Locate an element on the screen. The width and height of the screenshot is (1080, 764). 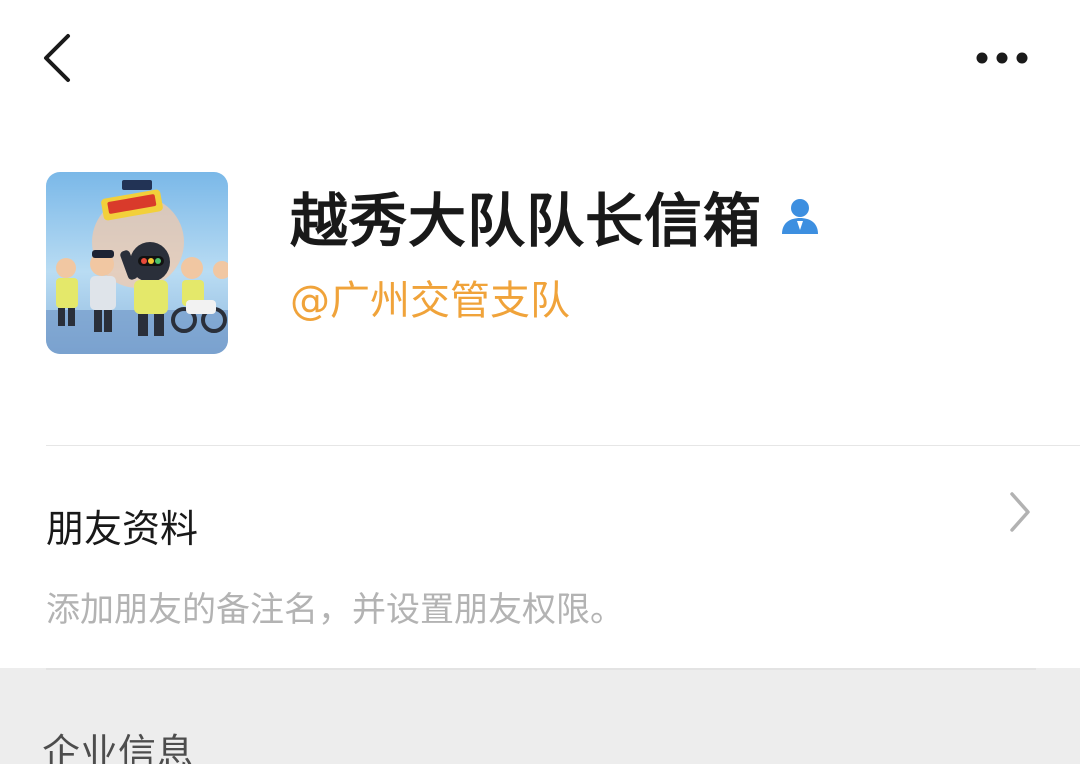
chevron-right-icon is located at coordinates (1020, 512).